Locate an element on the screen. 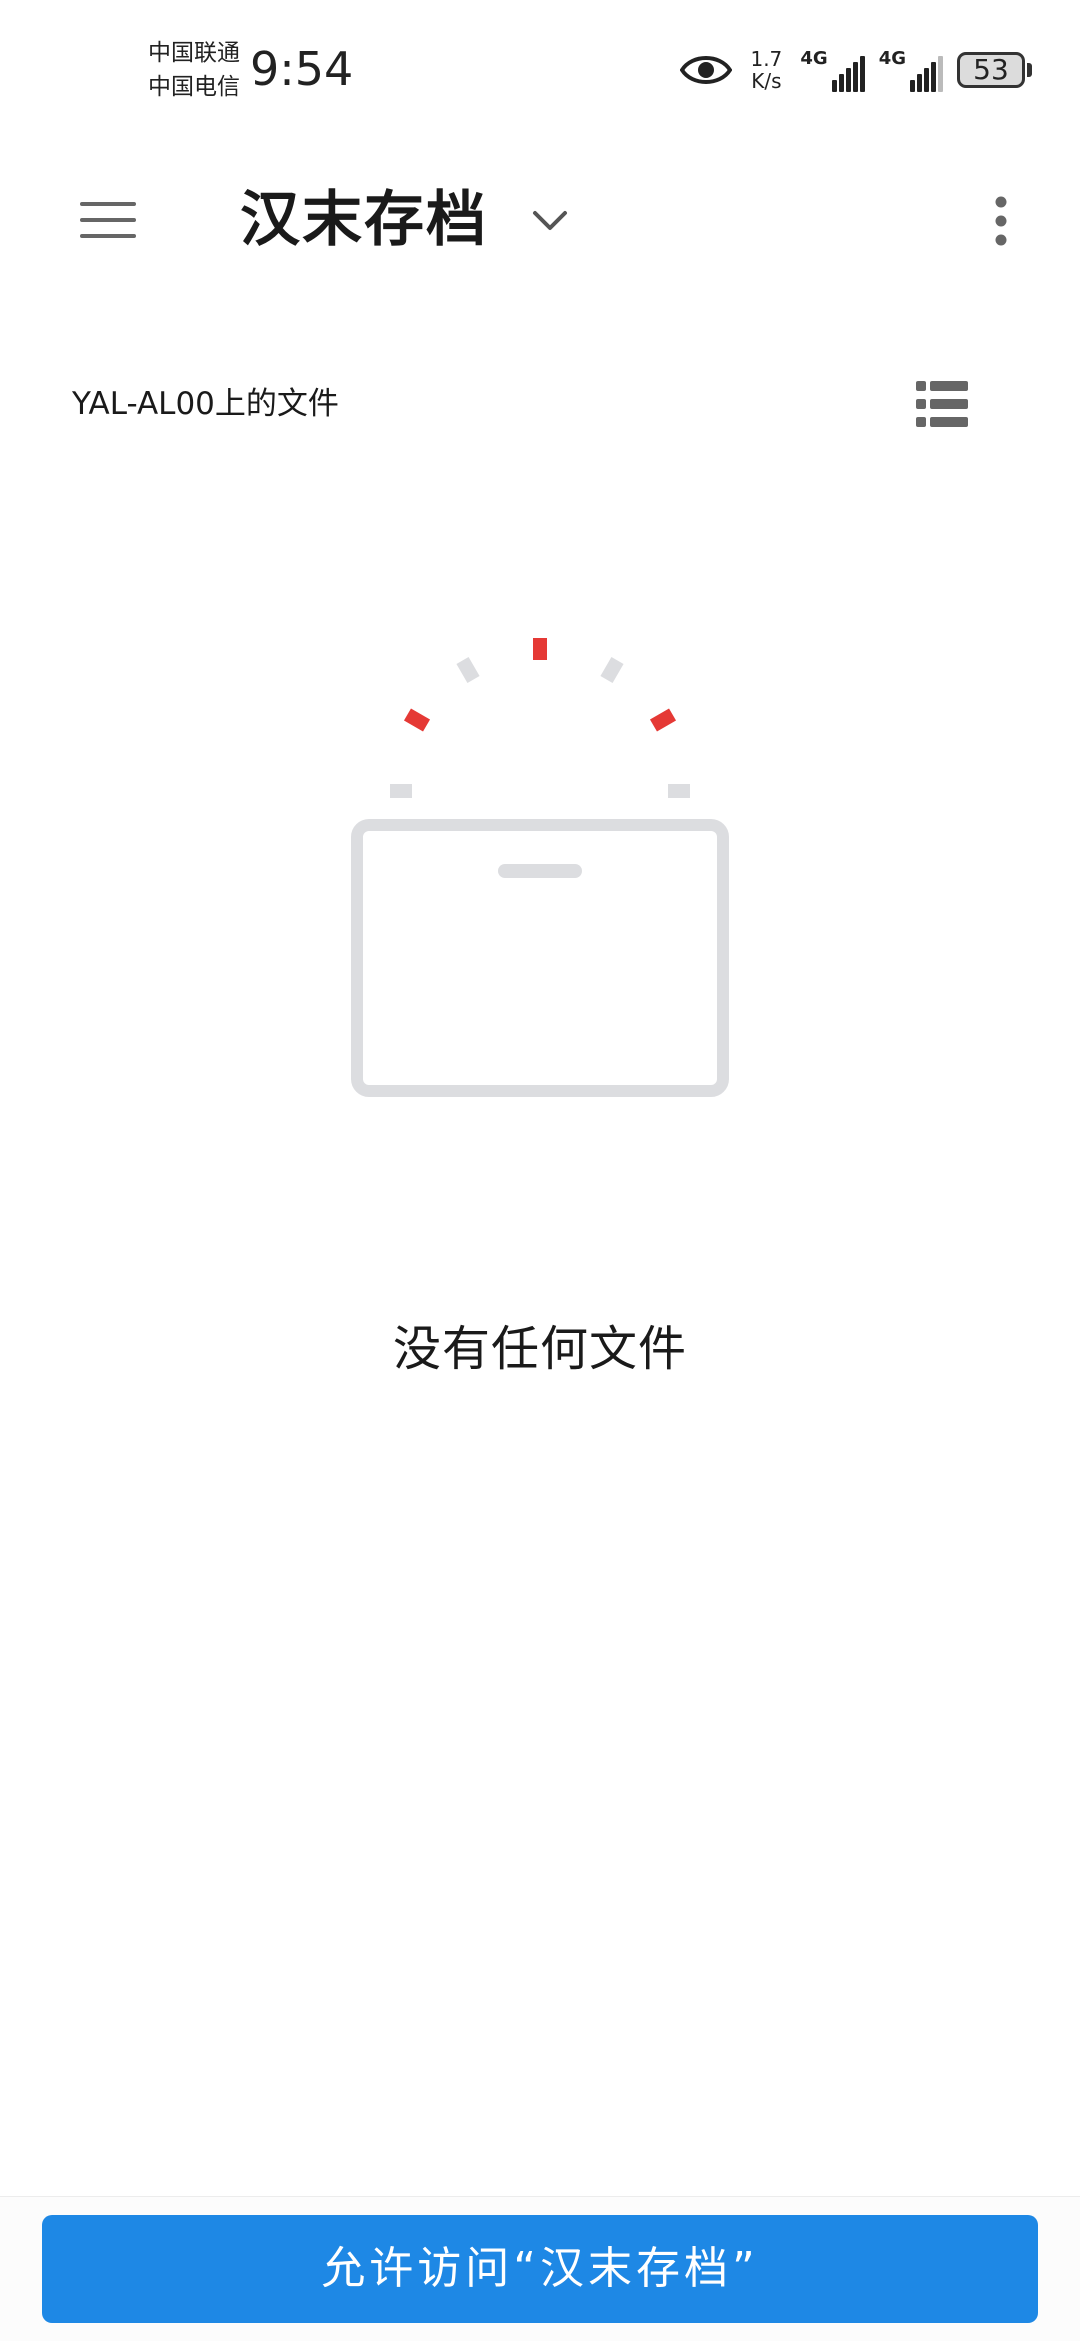  battery-icon: 53 is located at coordinates (994, 70).